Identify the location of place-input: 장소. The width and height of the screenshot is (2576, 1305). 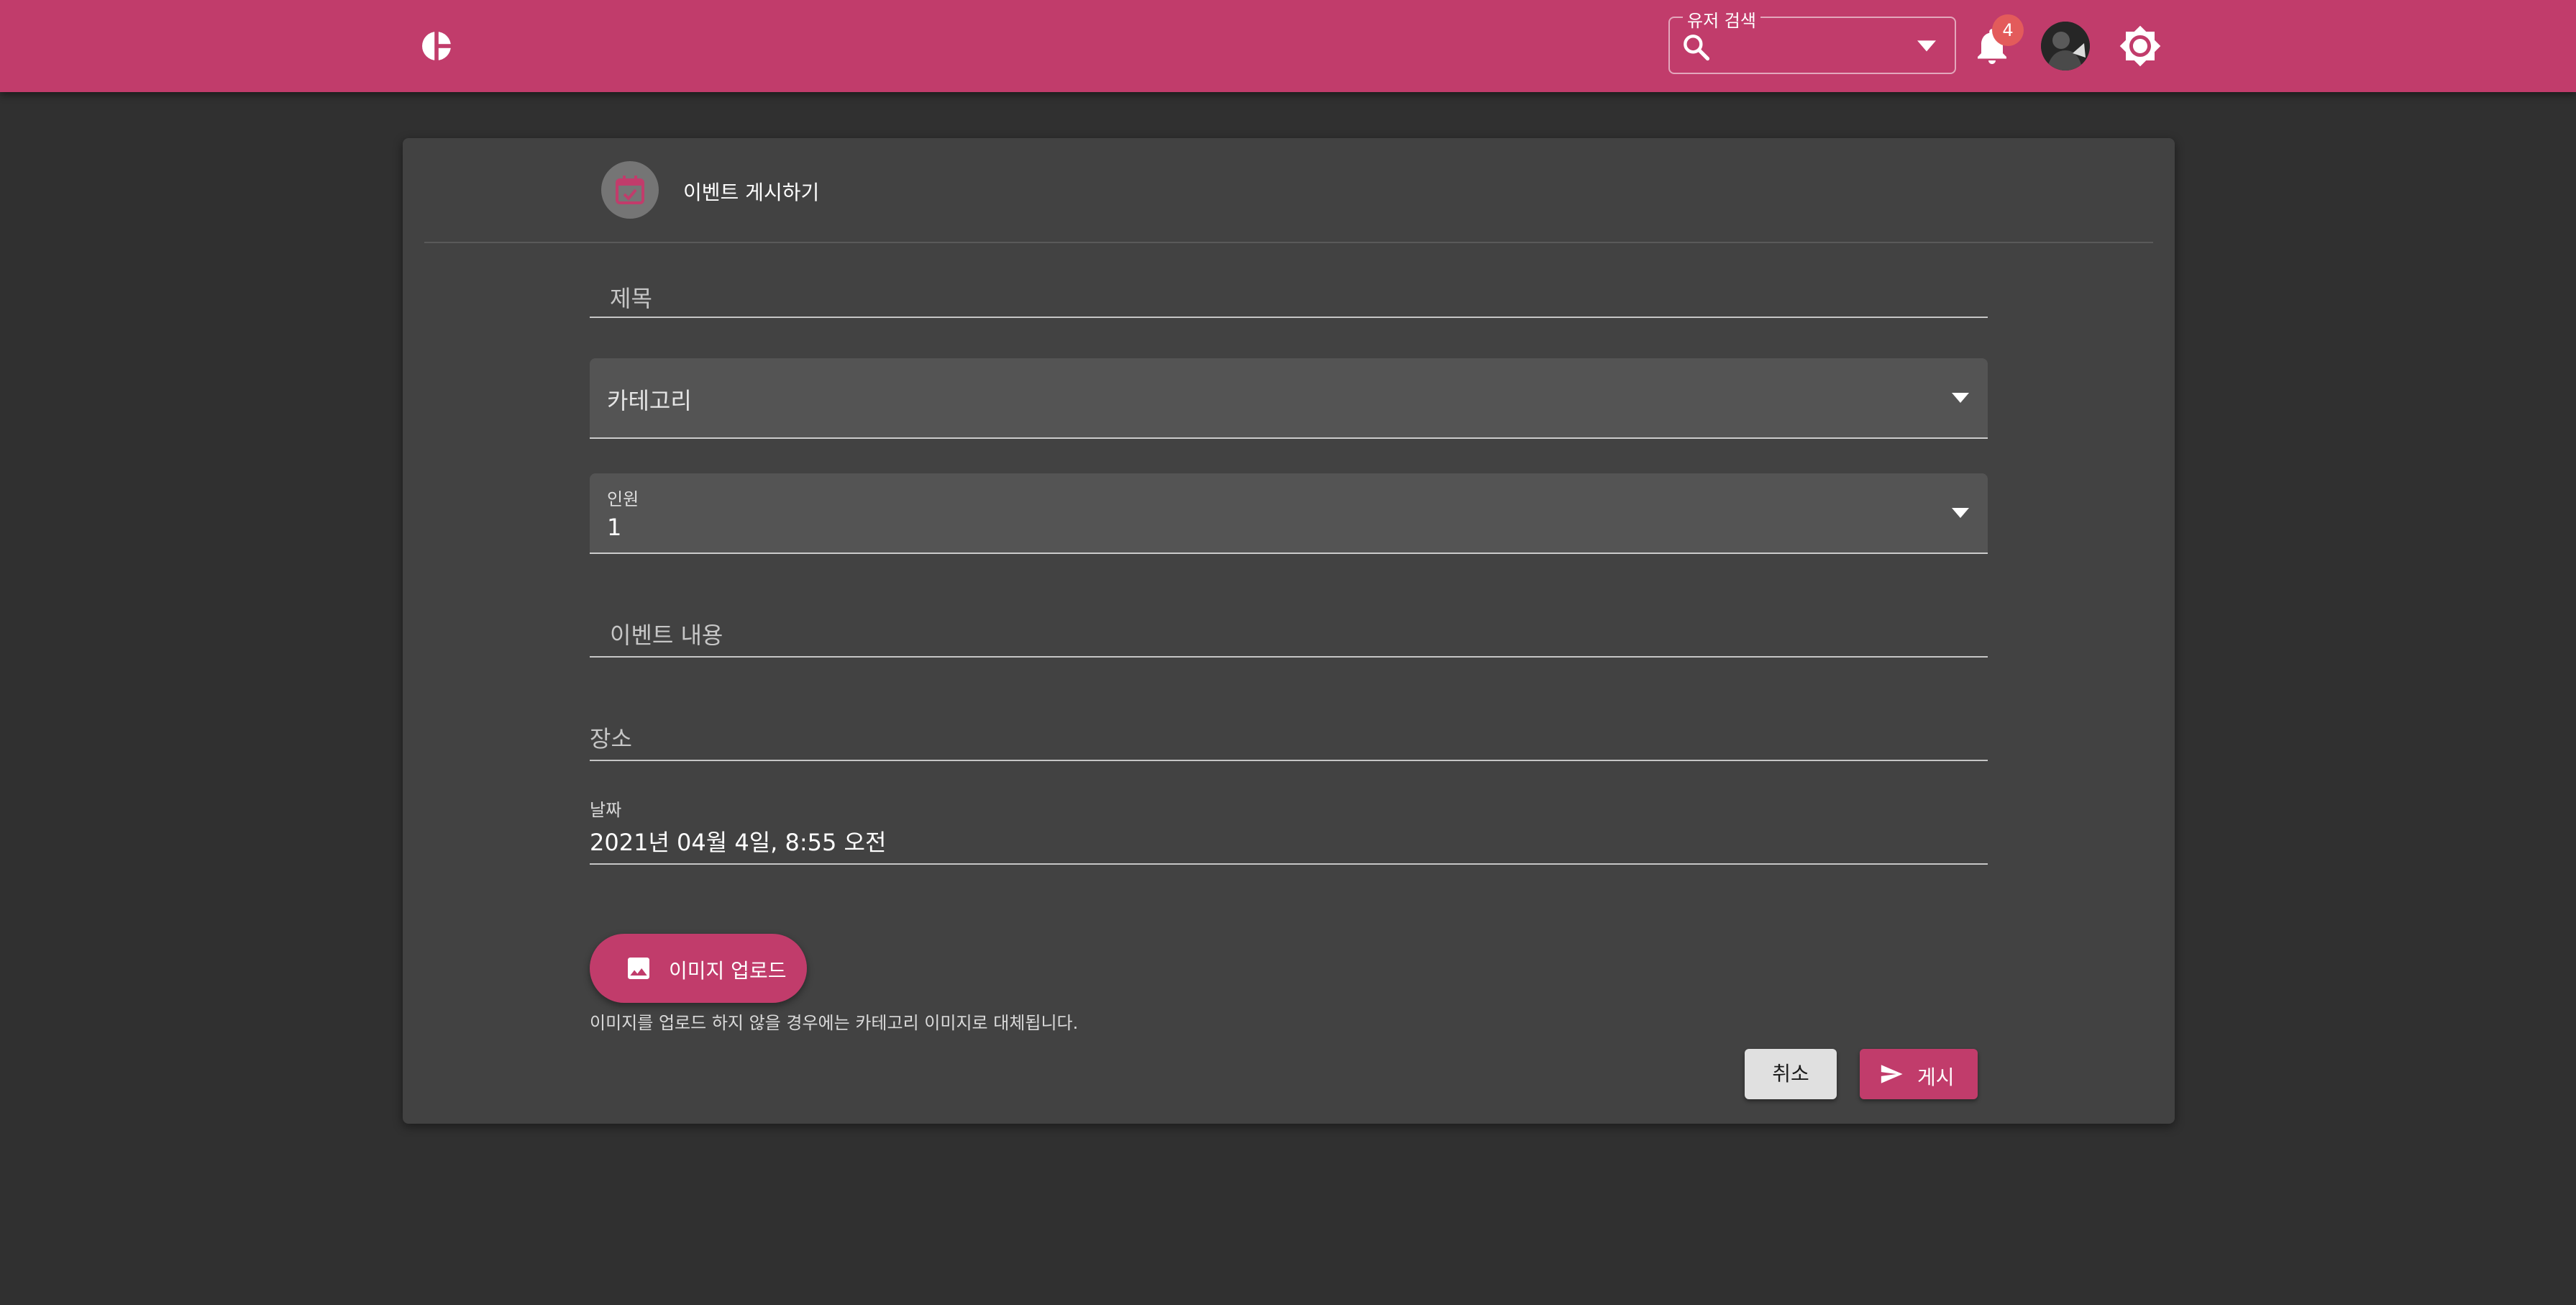
(1289, 737).